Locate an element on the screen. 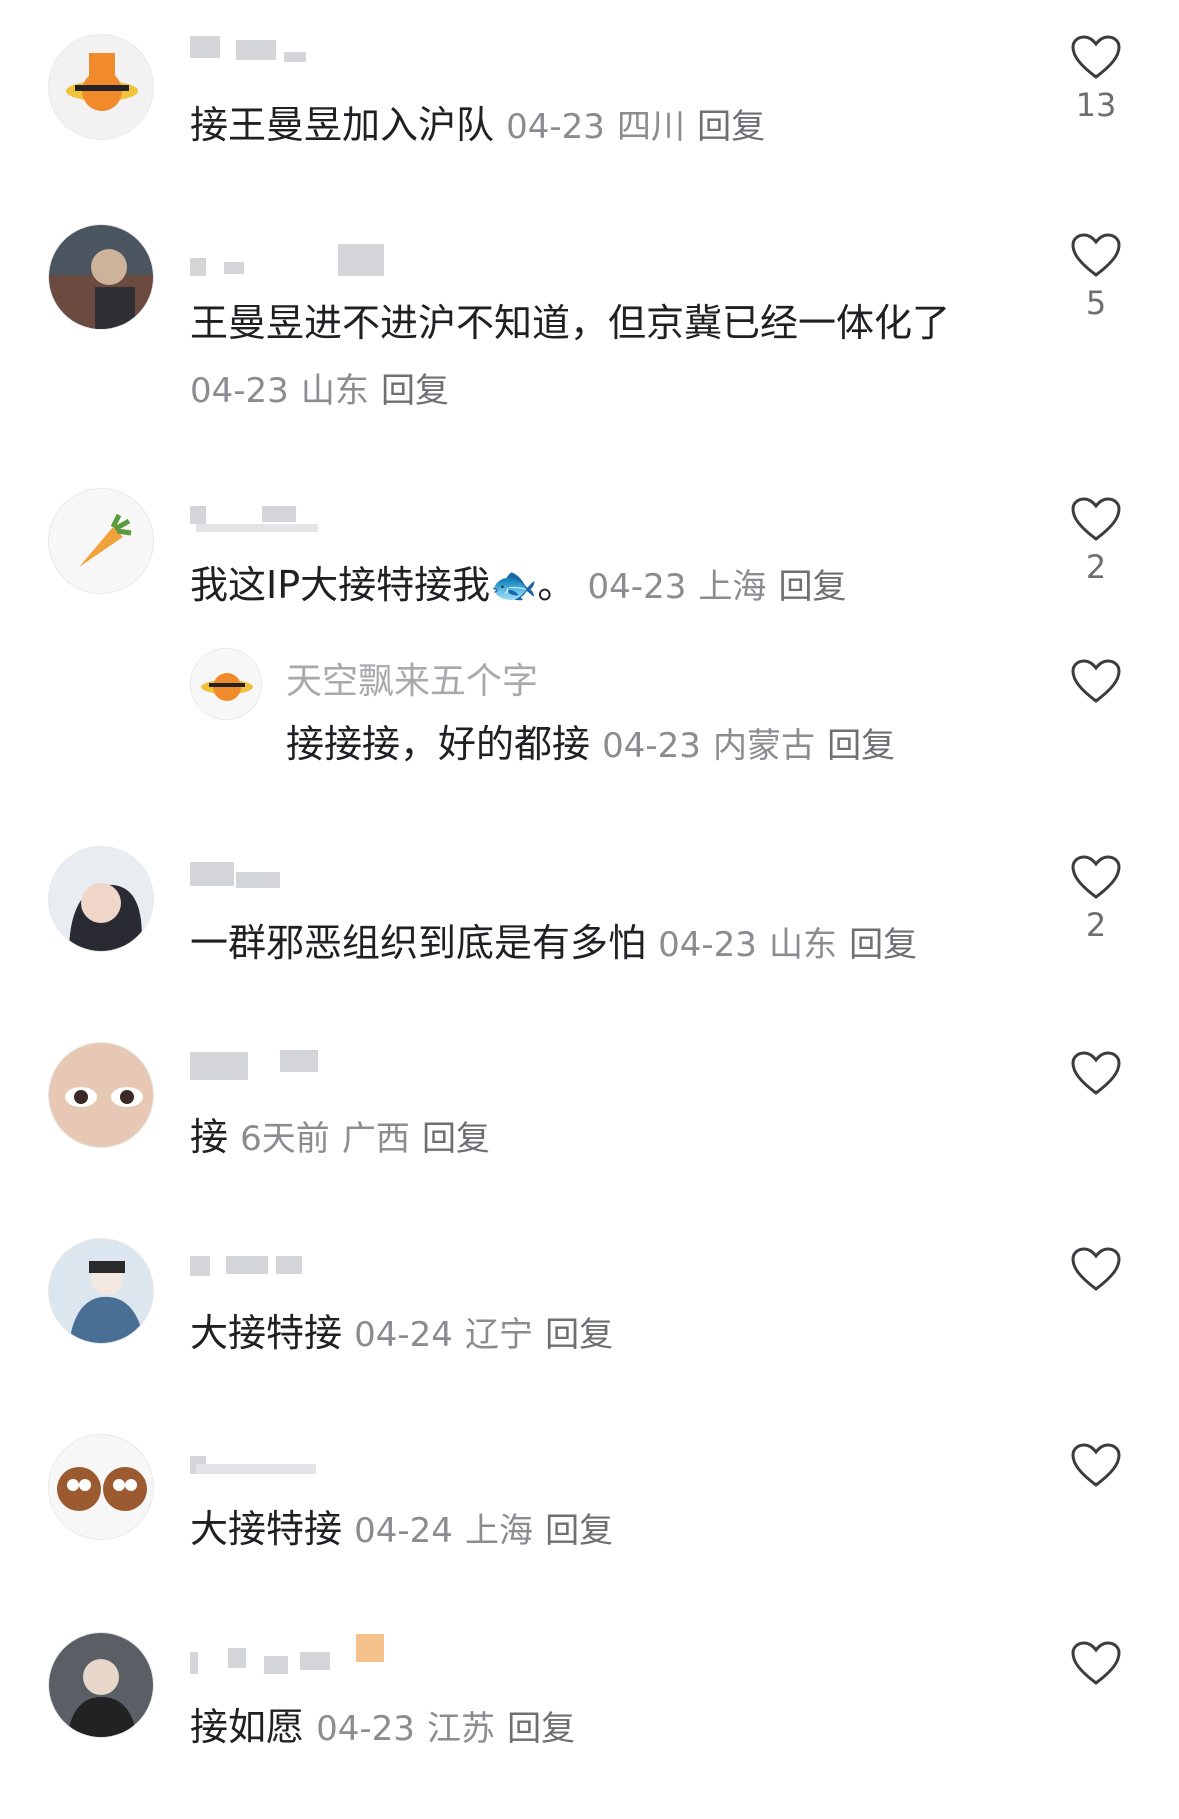 The image size is (1179, 1819). comment-body: 我这IP大接特接我🐟。 is located at coordinates (383, 585).